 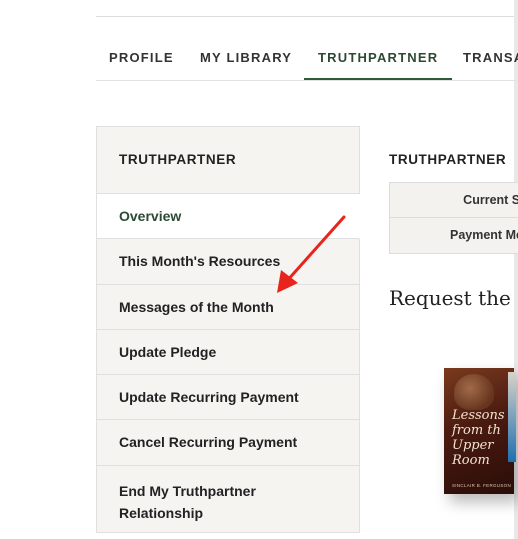 I want to click on sidebar-item-cancel-recurring-payment: Cancel Recurring Payment, so click(x=228, y=443).